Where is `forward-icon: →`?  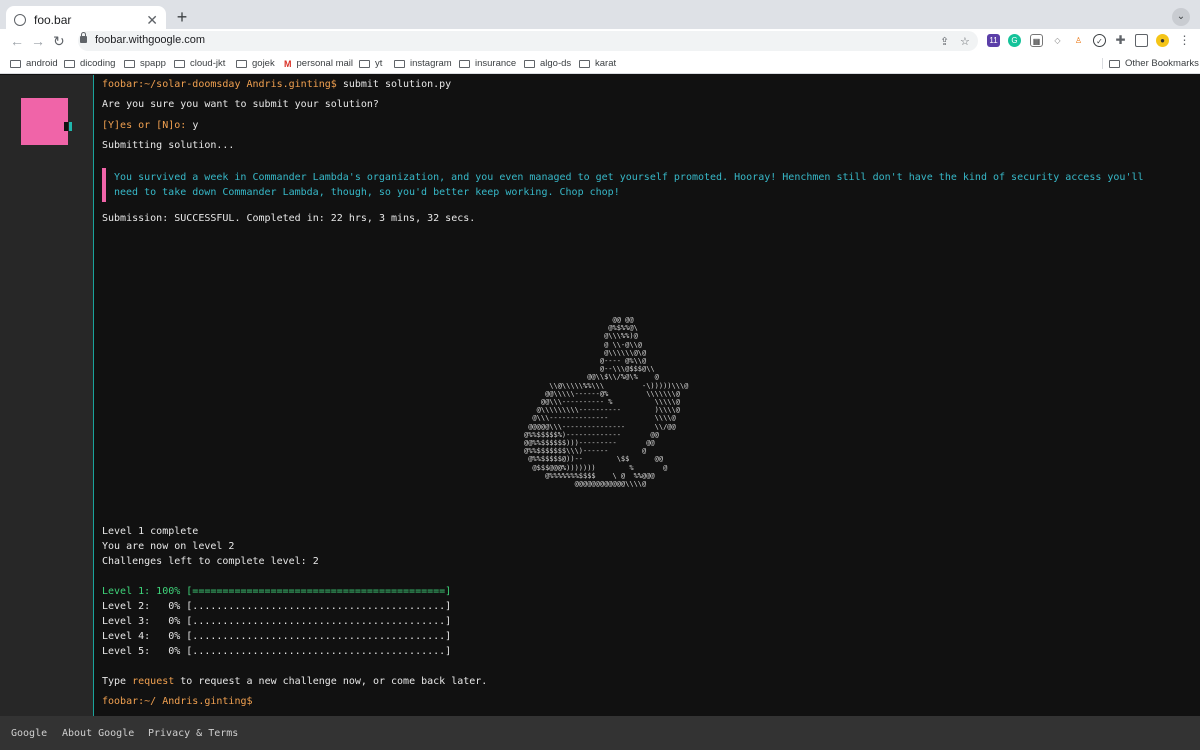 forward-icon: → is located at coordinates (38, 41).